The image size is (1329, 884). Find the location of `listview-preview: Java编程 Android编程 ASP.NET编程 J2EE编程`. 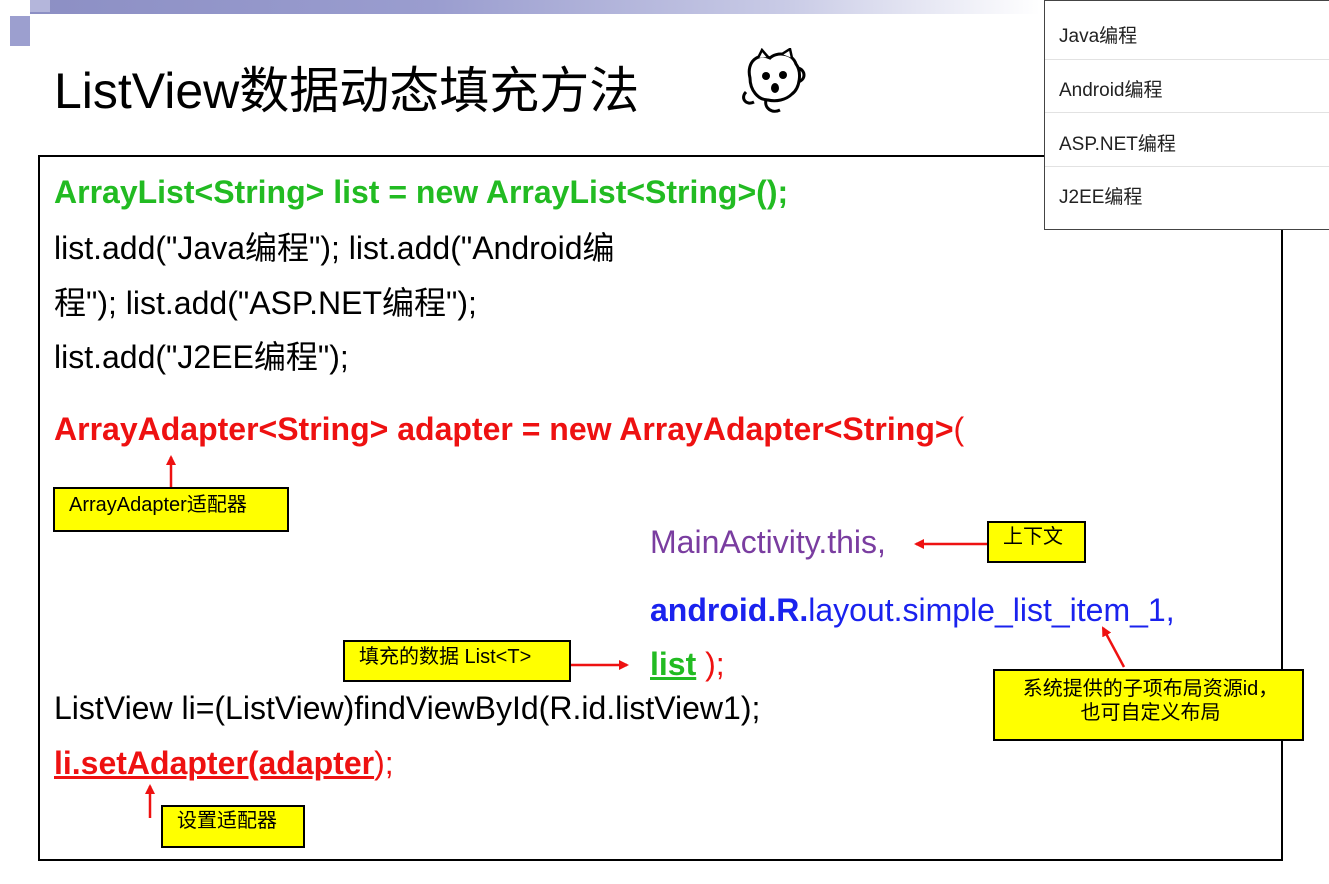

listview-preview: Java编程 Android编程 ASP.NET编程 J2EE编程 is located at coordinates (1186, 115).